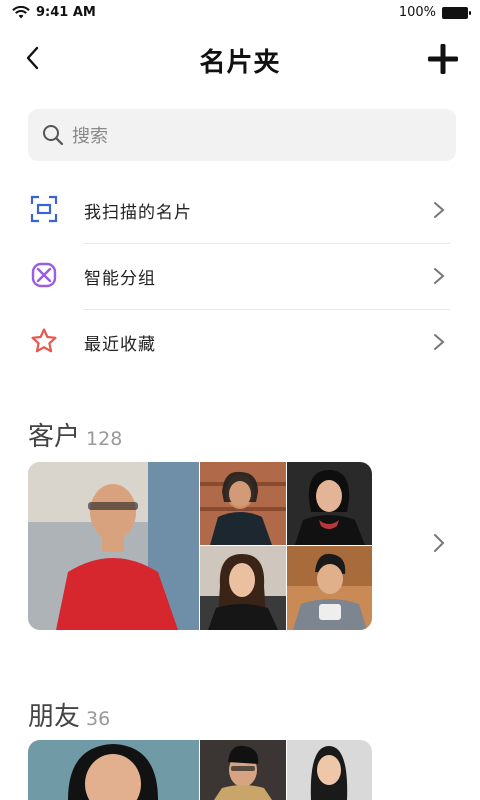  What do you see at coordinates (443, 59) in the screenshot?
I see `add-button` at bounding box center [443, 59].